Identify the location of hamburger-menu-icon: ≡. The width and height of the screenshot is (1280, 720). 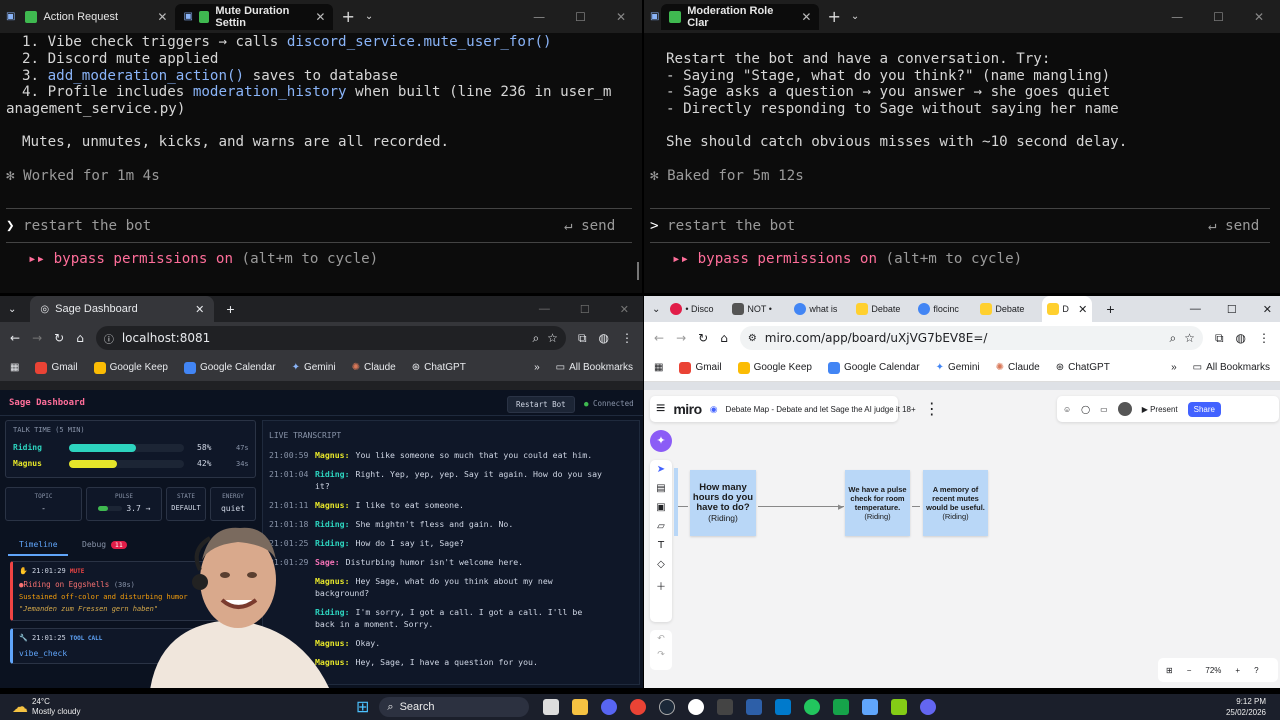
(660, 409).